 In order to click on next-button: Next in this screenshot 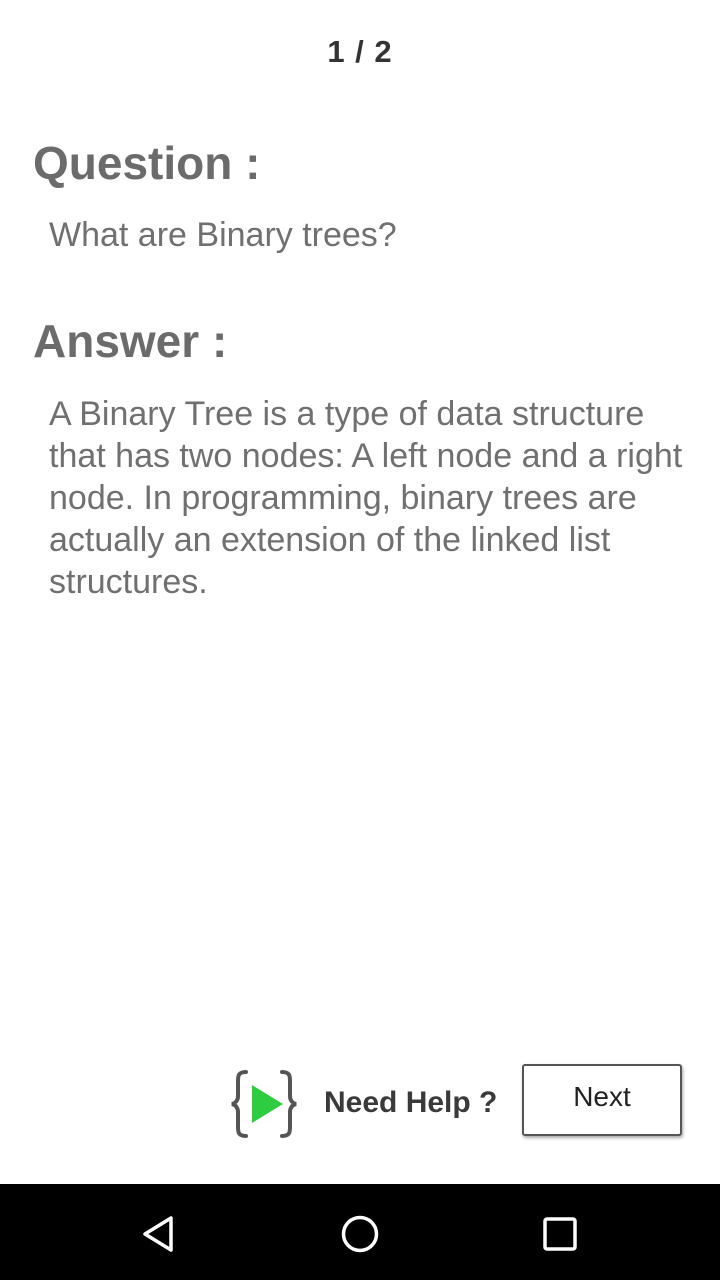, I will do `click(602, 1100)`.